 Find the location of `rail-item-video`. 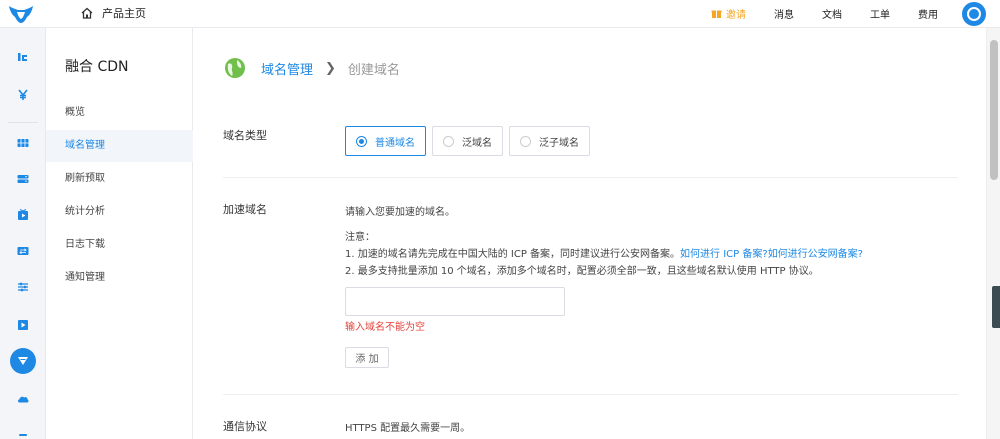

rail-item-video is located at coordinates (23, 325).